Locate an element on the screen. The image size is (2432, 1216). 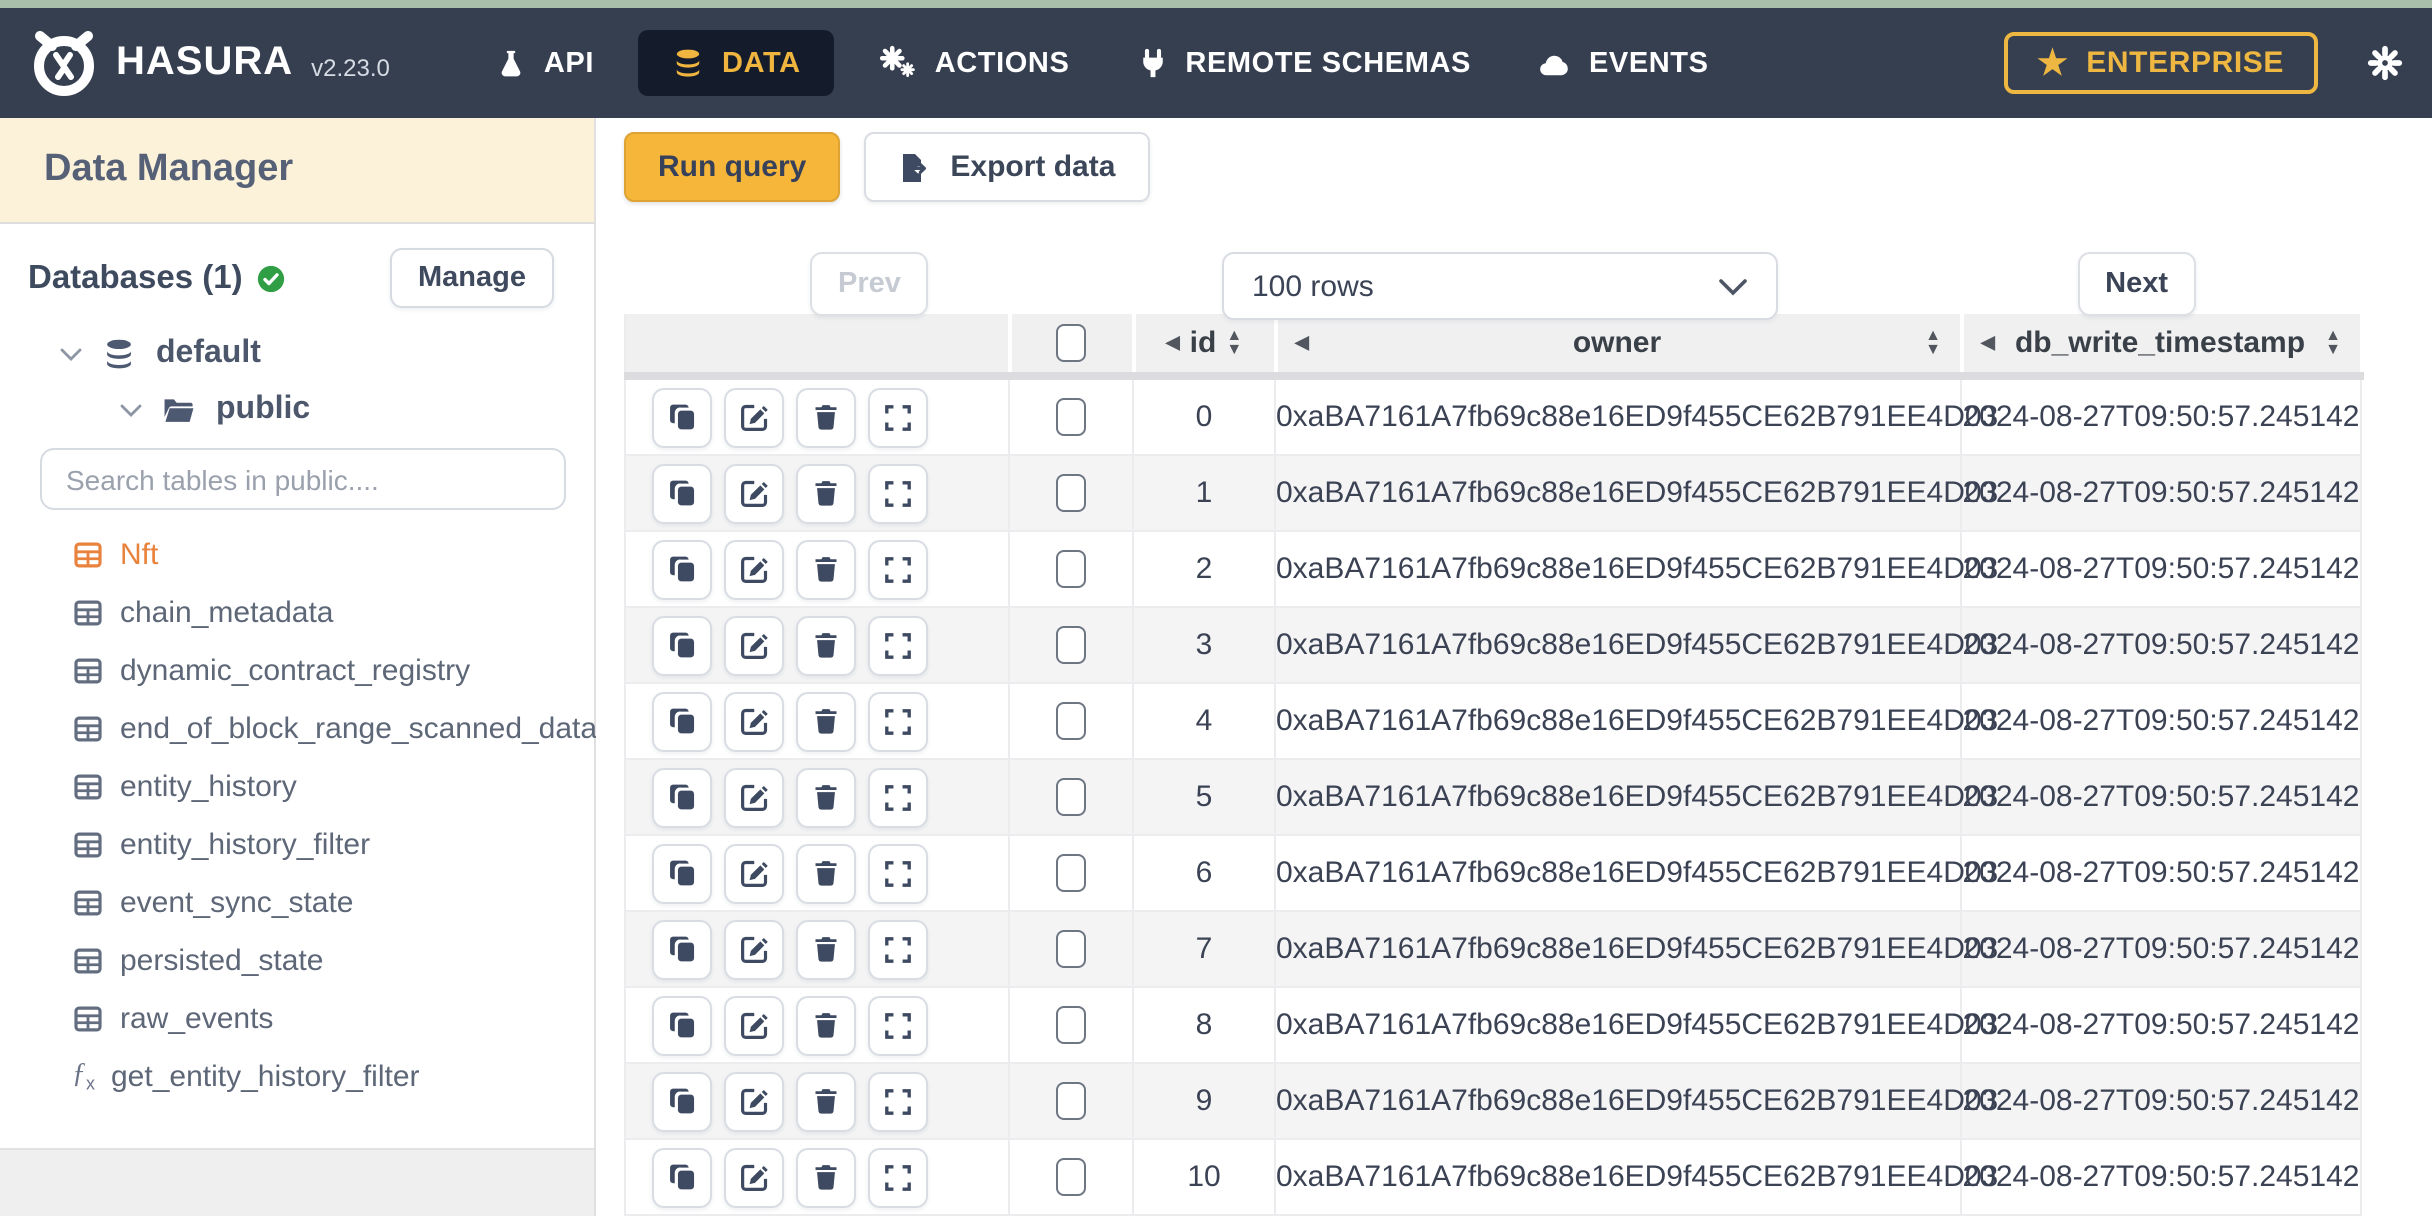
settings-gear-icon is located at coordinates (2385, 63).